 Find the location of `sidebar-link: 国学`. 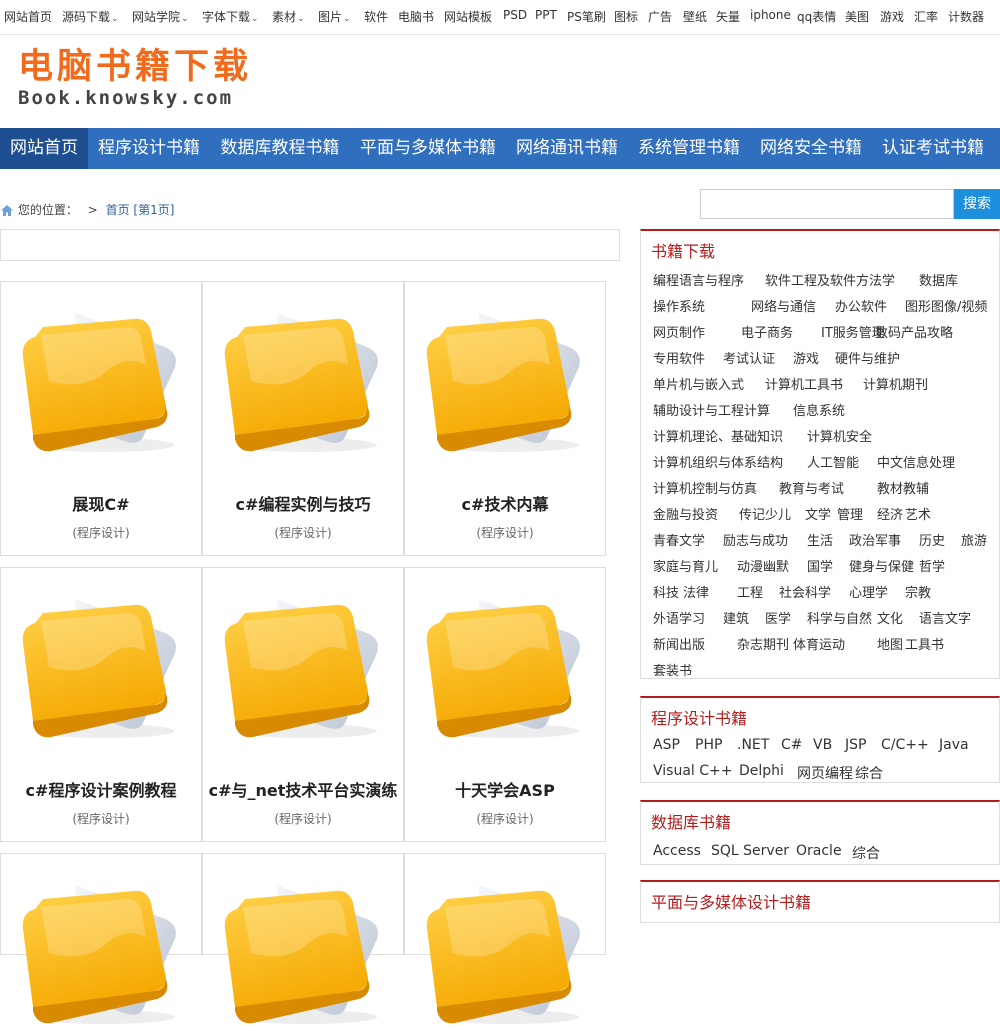

sidebar-link: 国学 is located at coordinates (820, 565).